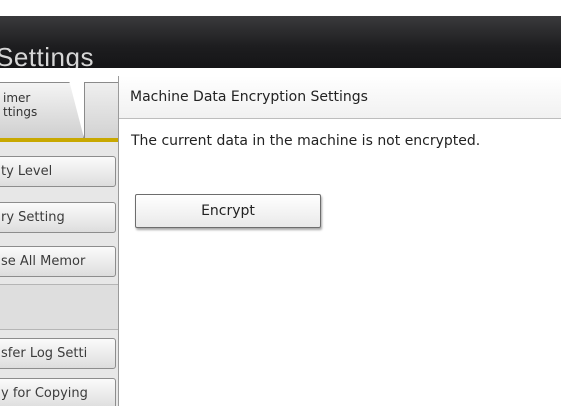 The height and width of the screenshot is (406, 561). Describe the element at coordinates (42, 110) in the screenshot. I see `tab-timer-settings: imer ttings` at that location.